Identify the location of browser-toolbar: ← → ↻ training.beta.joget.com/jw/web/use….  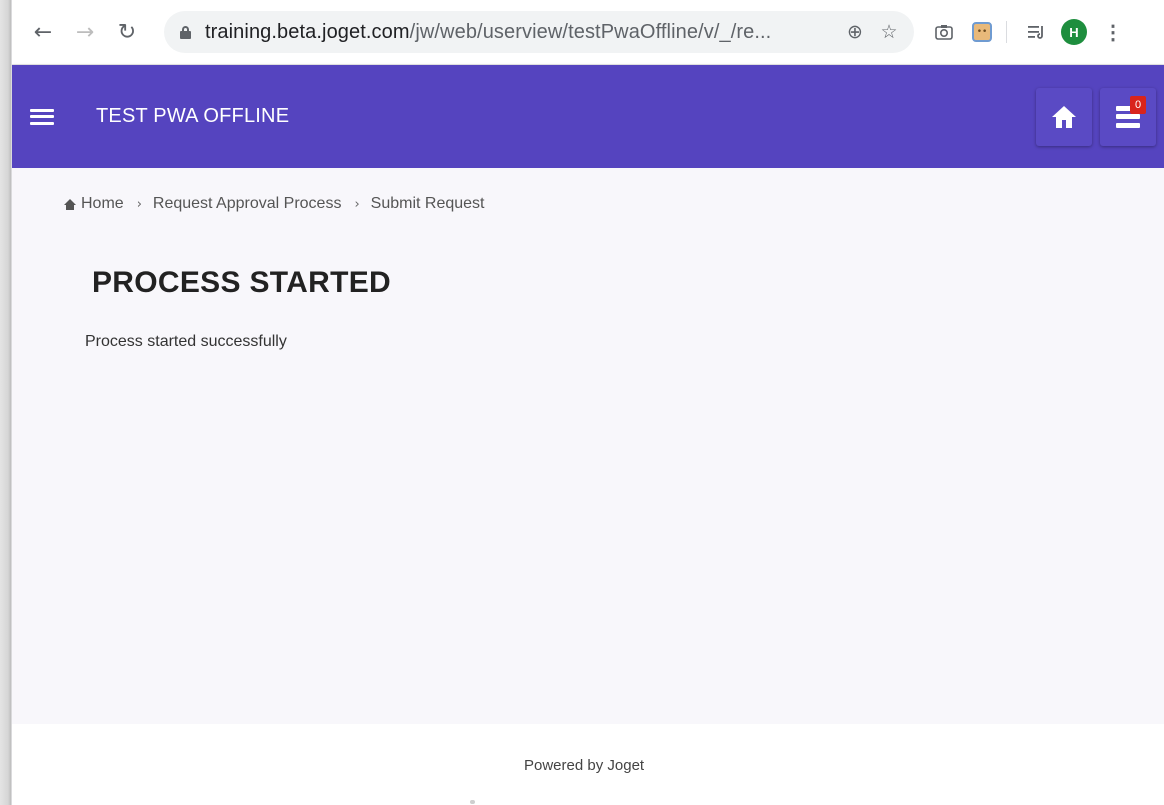
(588, 32).